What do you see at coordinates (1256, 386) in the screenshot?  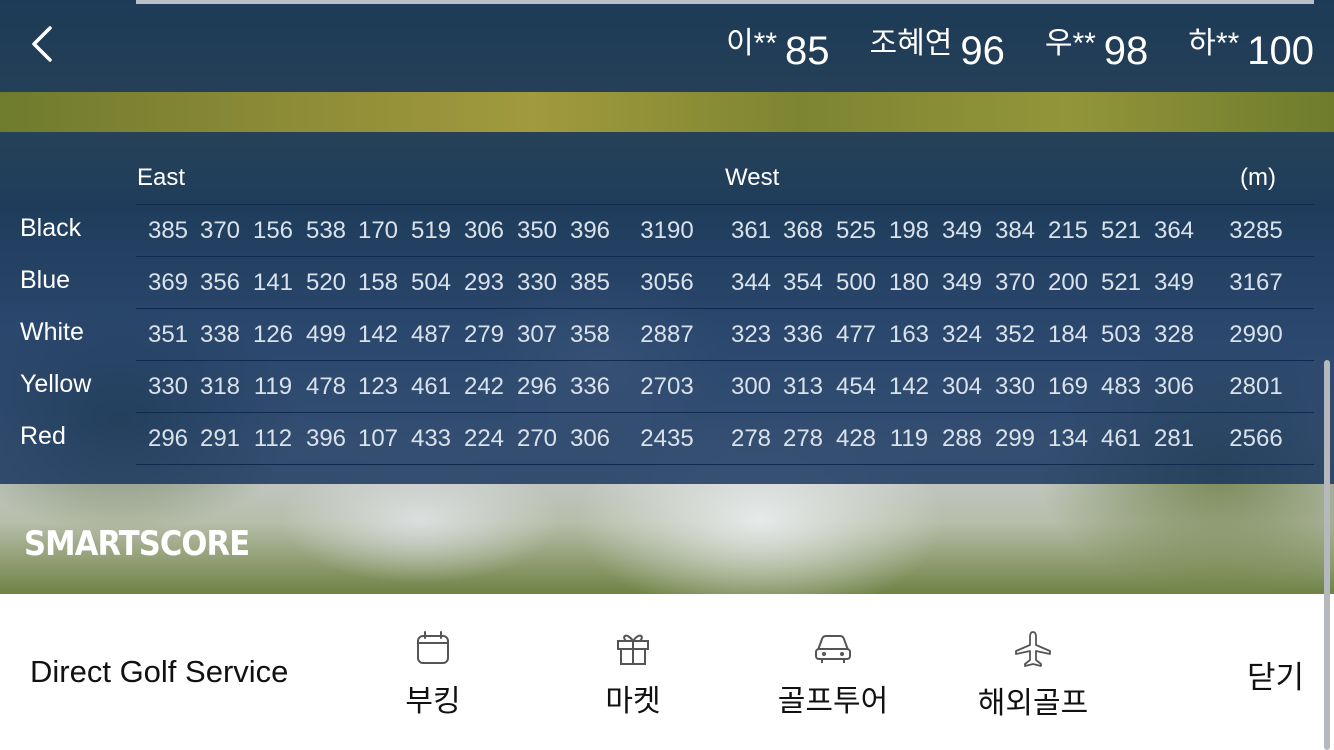 I see `west-total: 2801` at bounding box center [1256, 386].